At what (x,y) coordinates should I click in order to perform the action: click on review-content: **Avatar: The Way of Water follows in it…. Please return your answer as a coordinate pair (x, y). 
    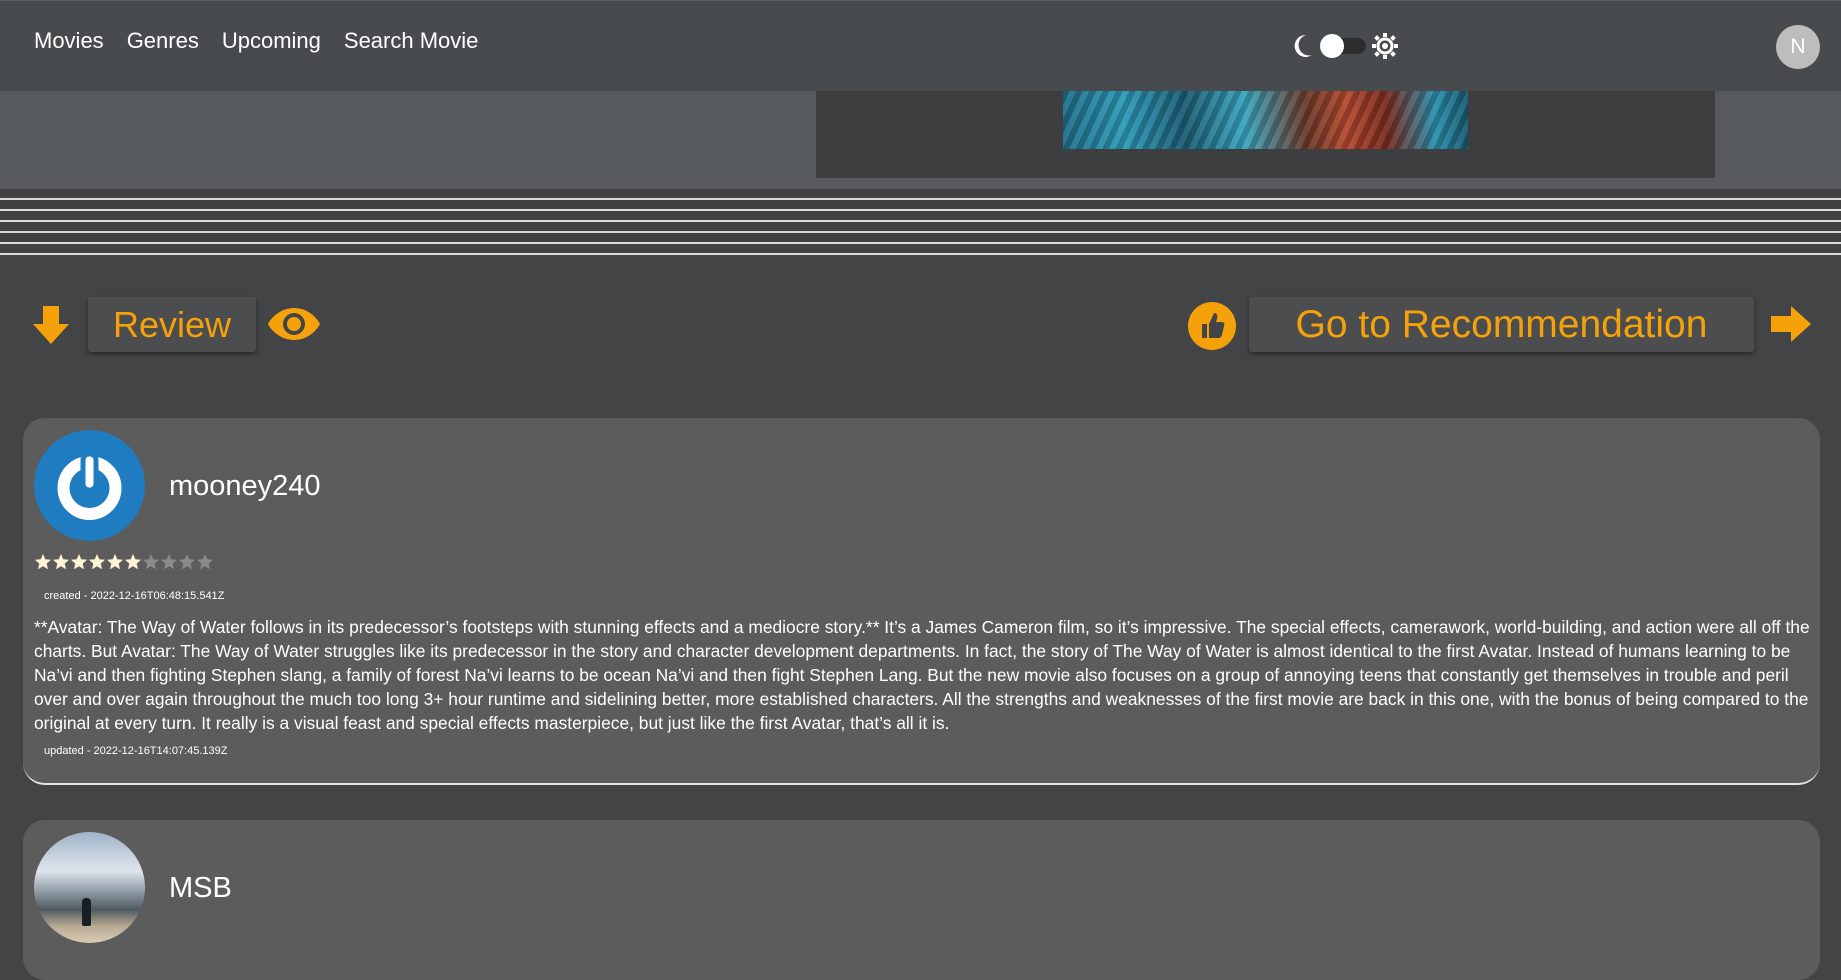
    Looking at the image, I should click on (922, 675).